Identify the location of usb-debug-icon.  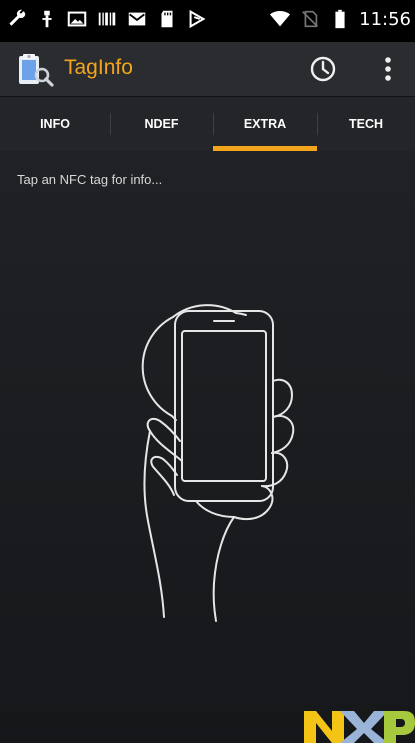
(47, 19).